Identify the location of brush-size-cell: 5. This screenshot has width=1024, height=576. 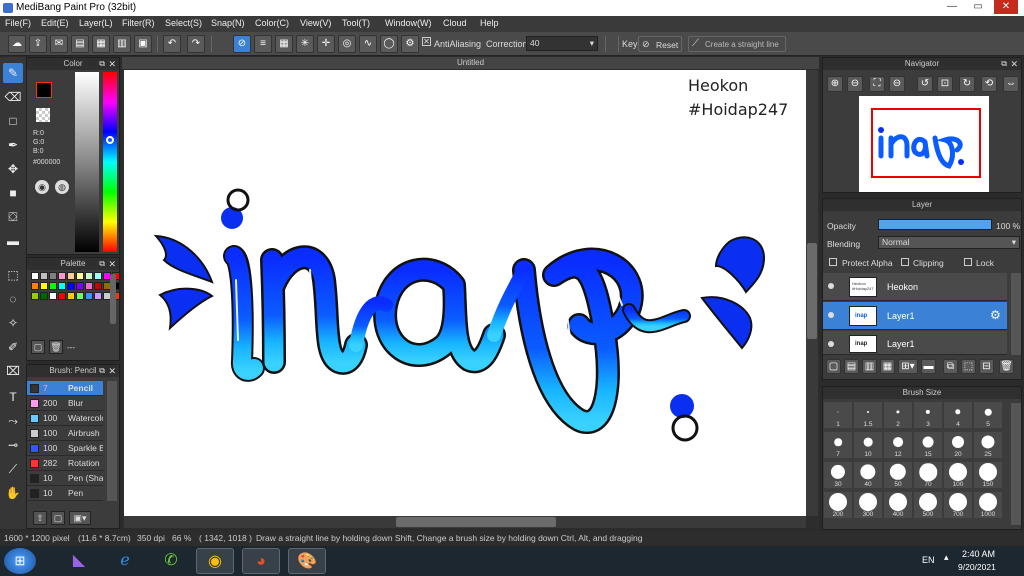
(988, 415).